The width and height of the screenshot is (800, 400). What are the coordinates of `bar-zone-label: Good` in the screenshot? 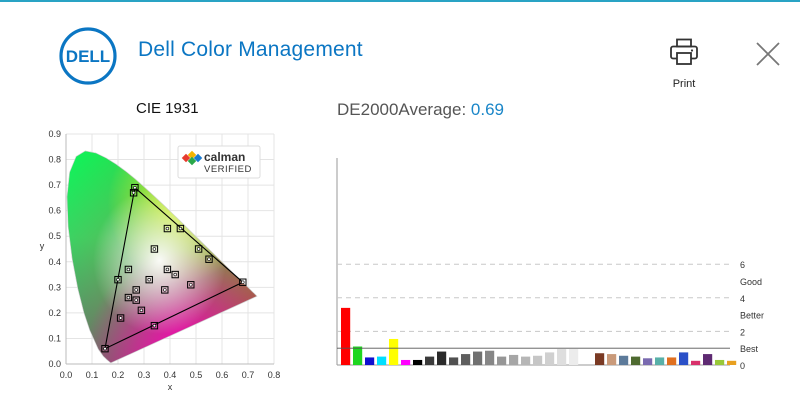 It's located at (751, 282).